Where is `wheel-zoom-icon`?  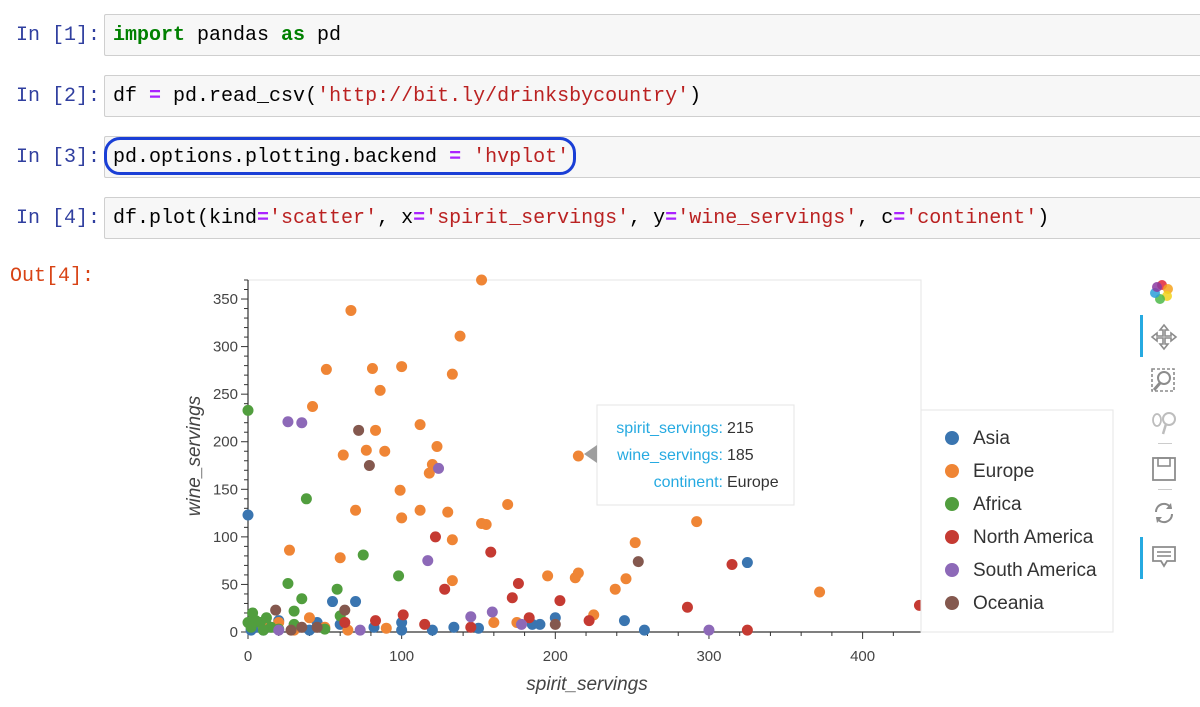 wheel-zoom-icon is located at coordinates (1164, 423).